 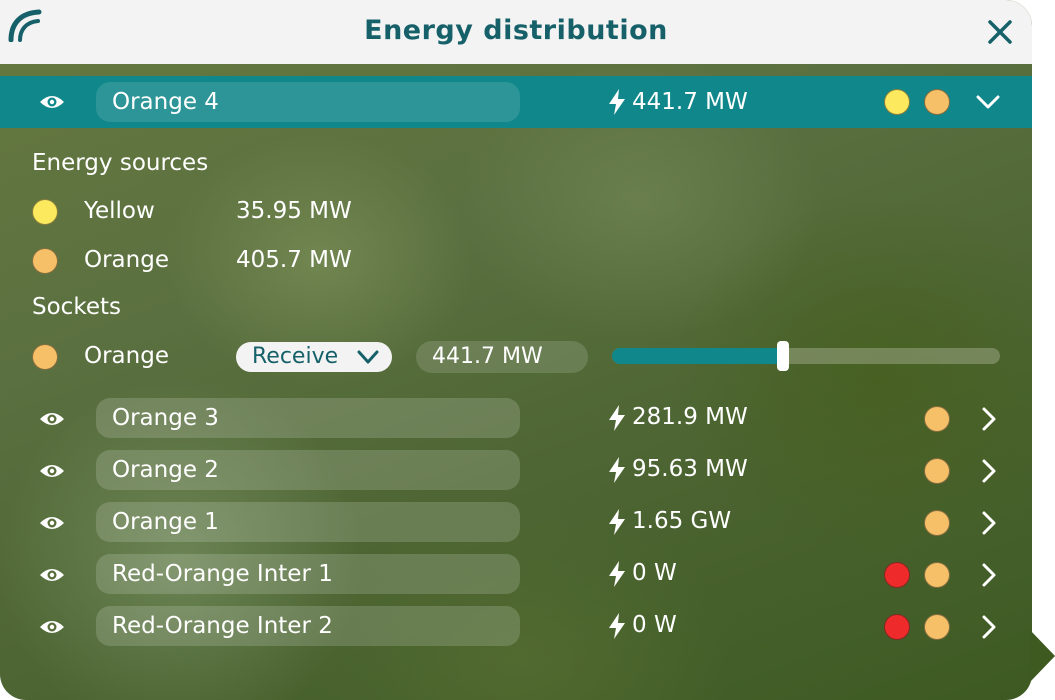 What do you see at coordinates (76, 307) in the screenshot?
I see `sockets-label: Sockets` at bounding box center [76, 307].